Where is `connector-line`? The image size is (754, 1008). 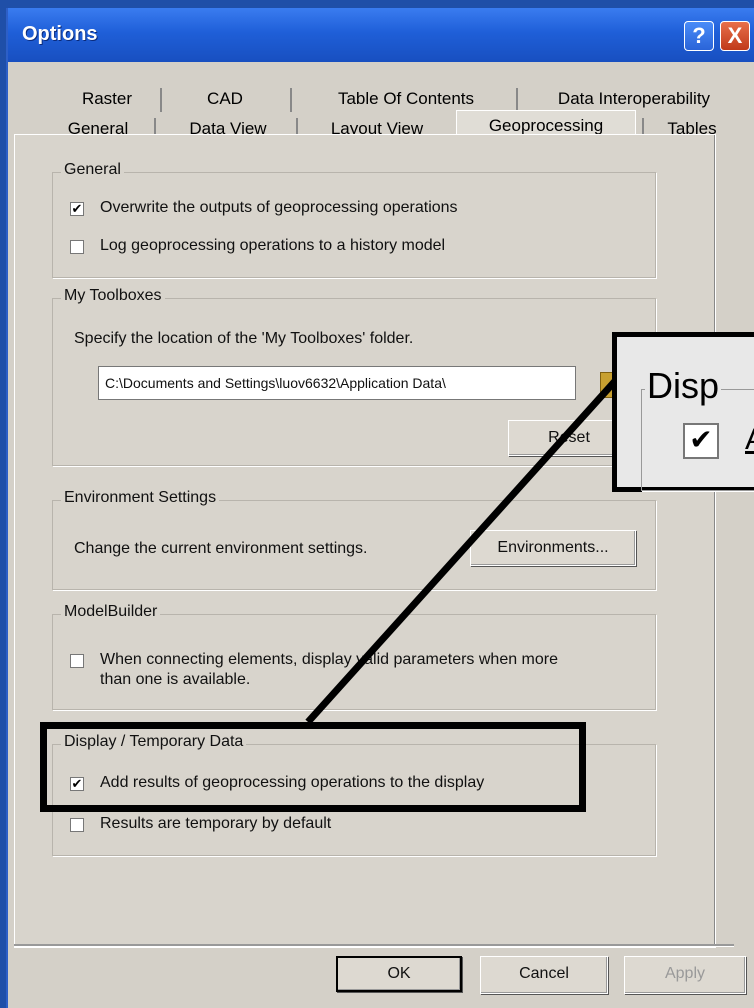
connector-line is located at coordinates (462, 551).